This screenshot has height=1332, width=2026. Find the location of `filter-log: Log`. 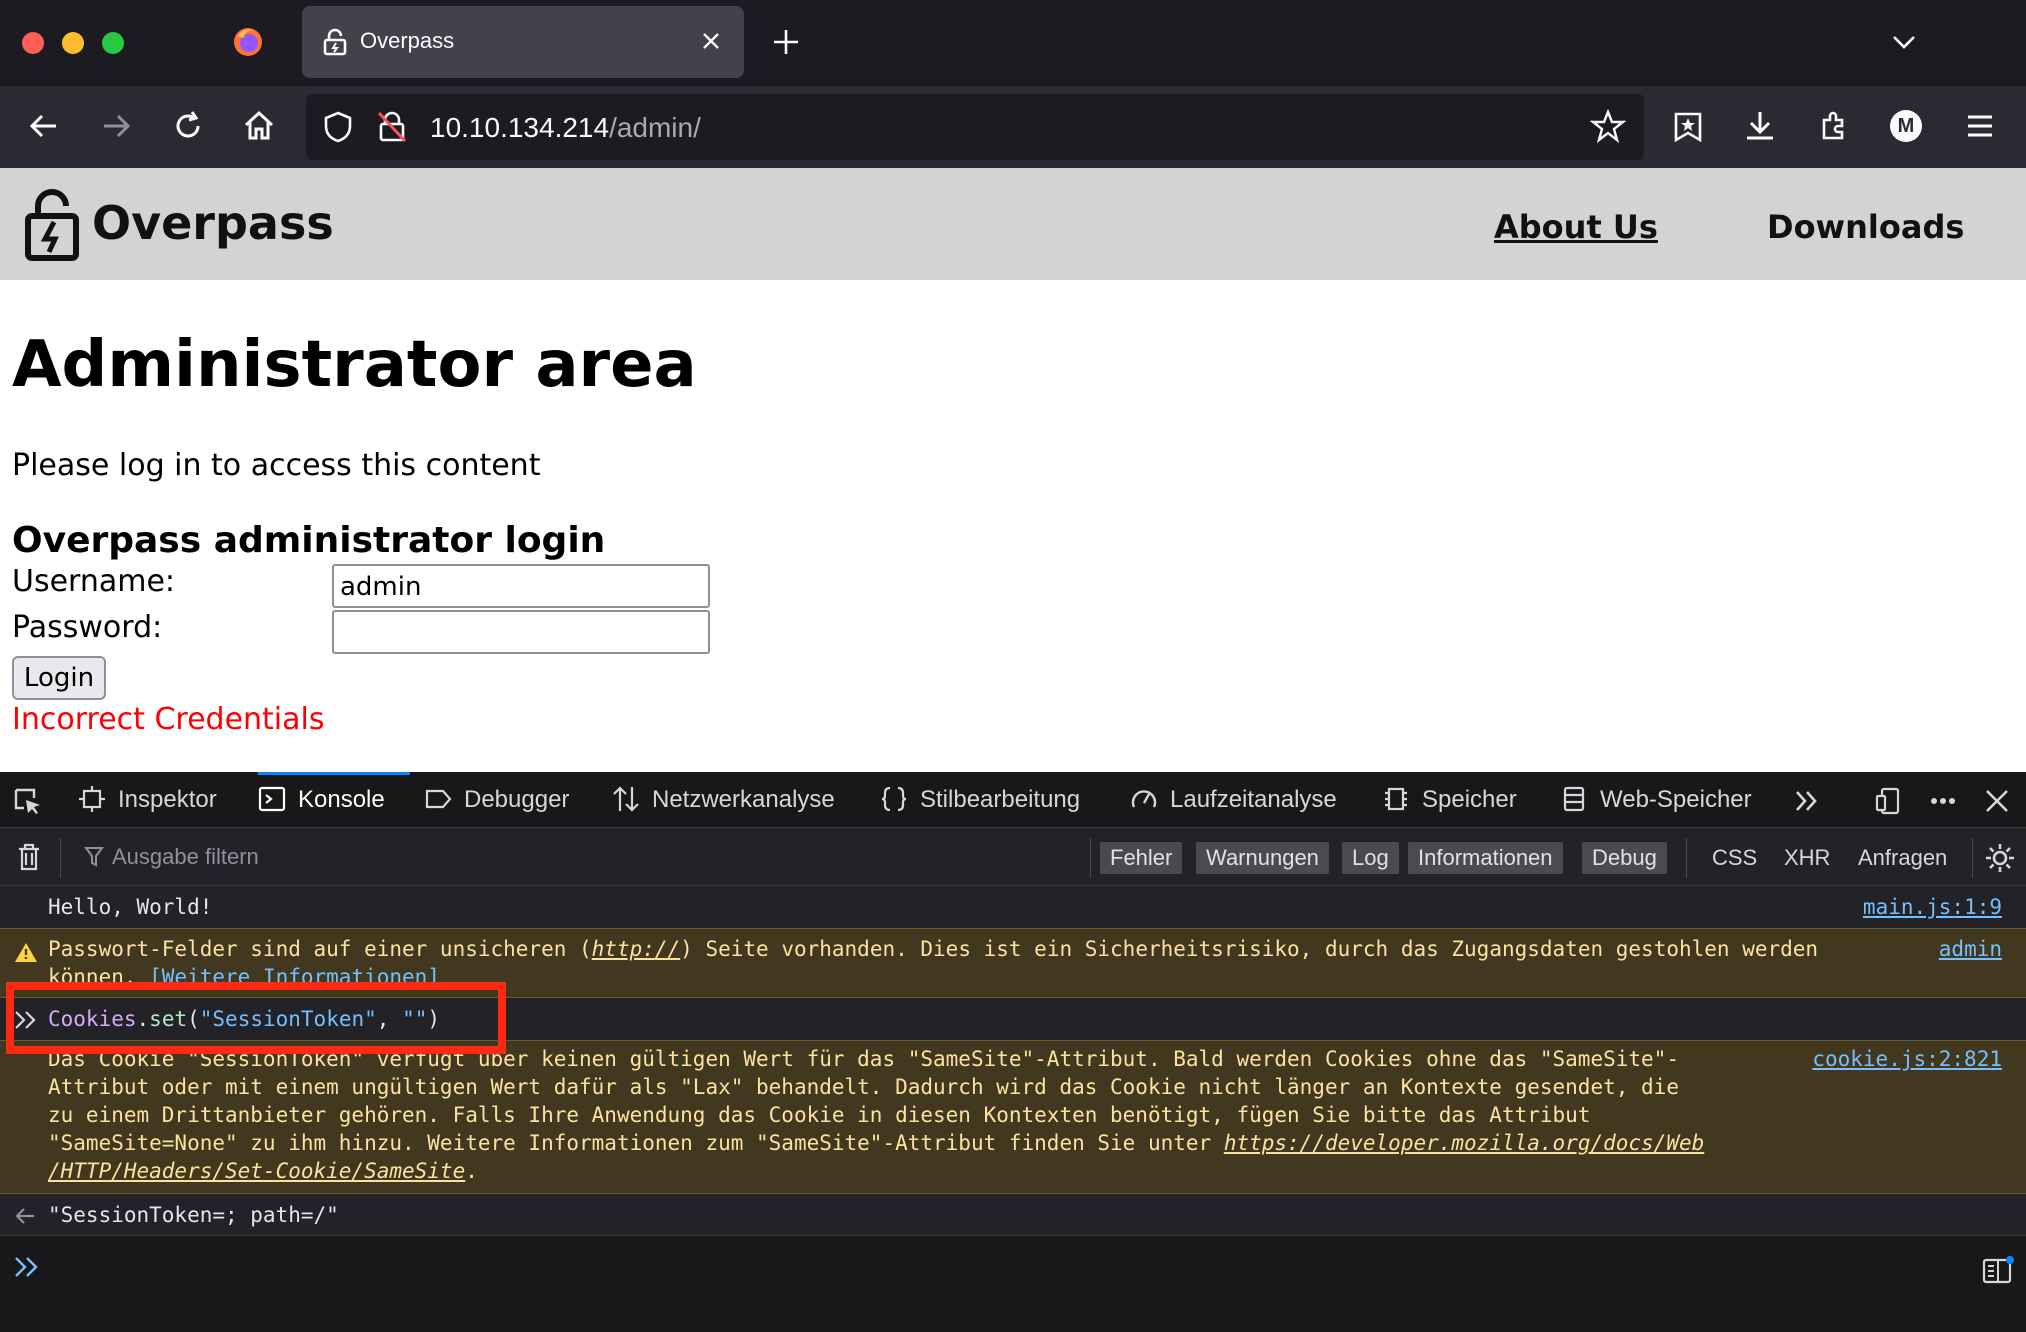

filter-log: Log is located at coordinates (1370, 858).